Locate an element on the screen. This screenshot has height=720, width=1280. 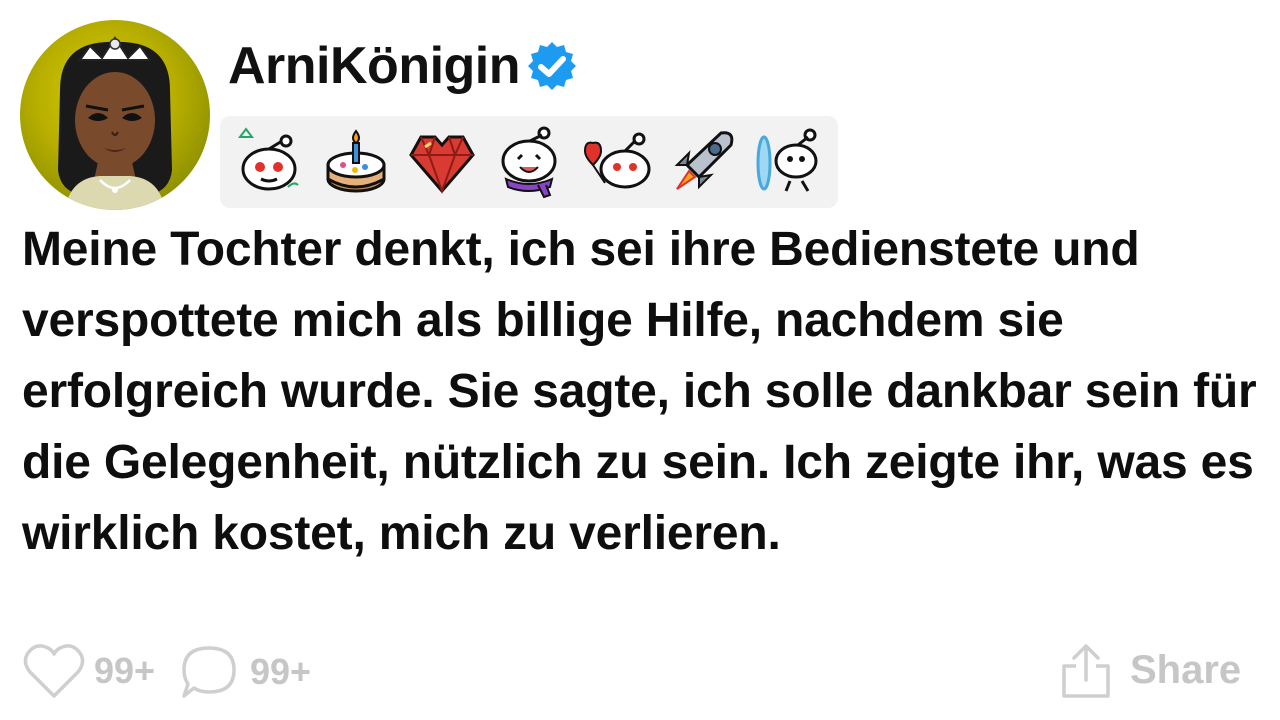
award-badges is located at coordinates (529, 162).